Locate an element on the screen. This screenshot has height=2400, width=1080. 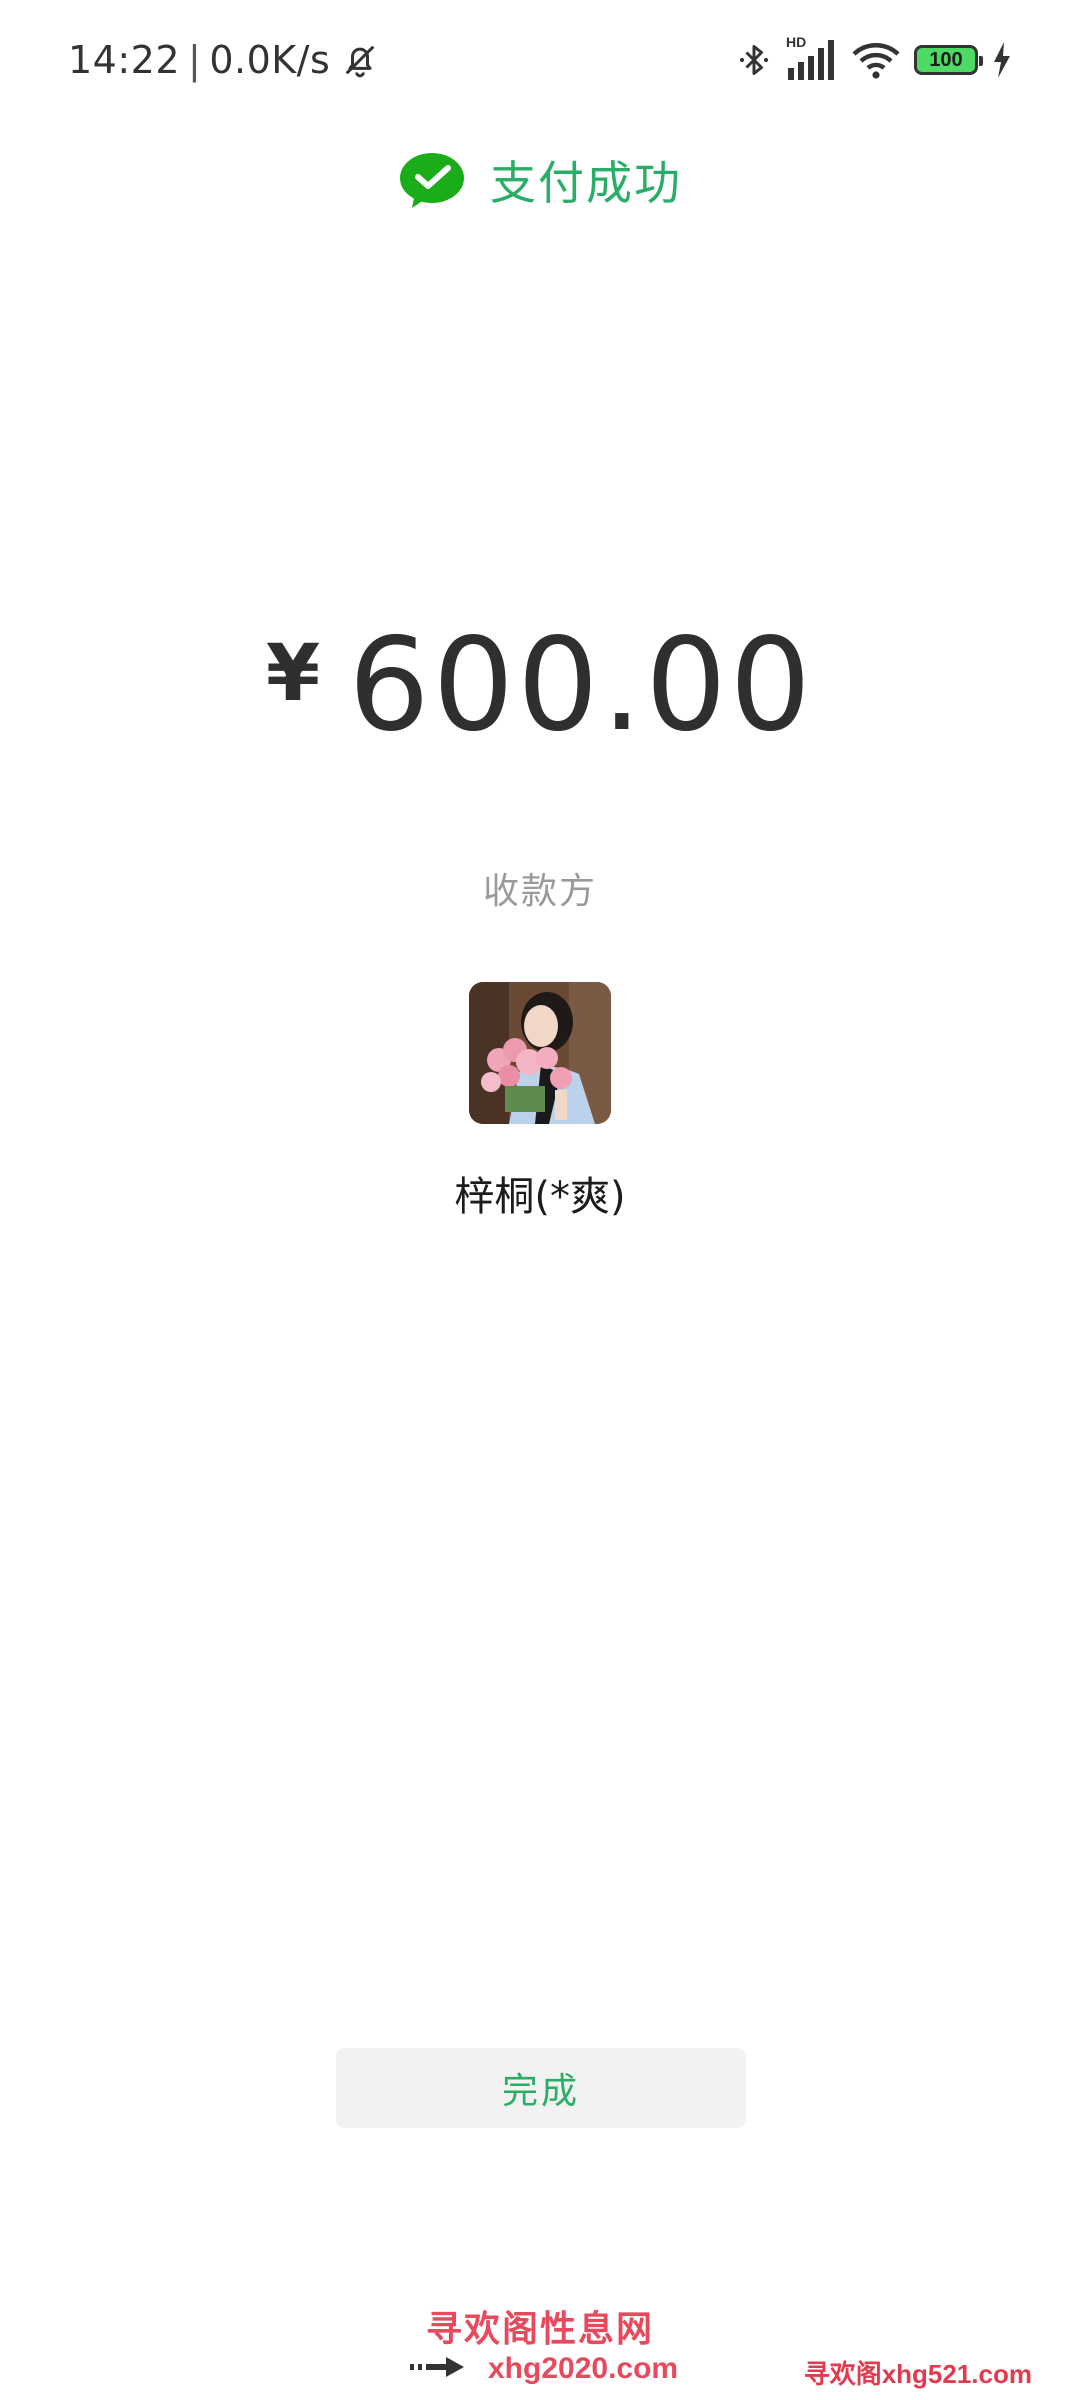
wechat-success-icon is located at coordinates (432, 180).